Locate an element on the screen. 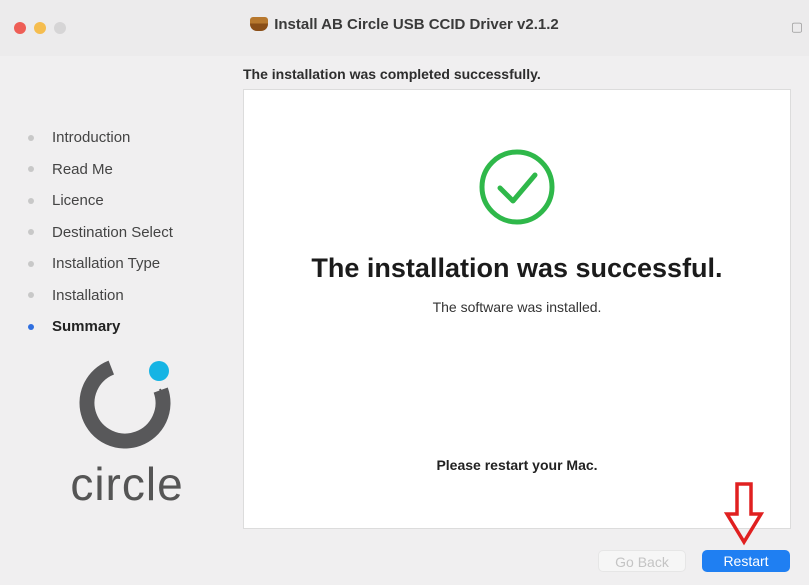 This screenshot has height=585, width=809. success-title: The installation was successful. is located at coordinates (517, 268).